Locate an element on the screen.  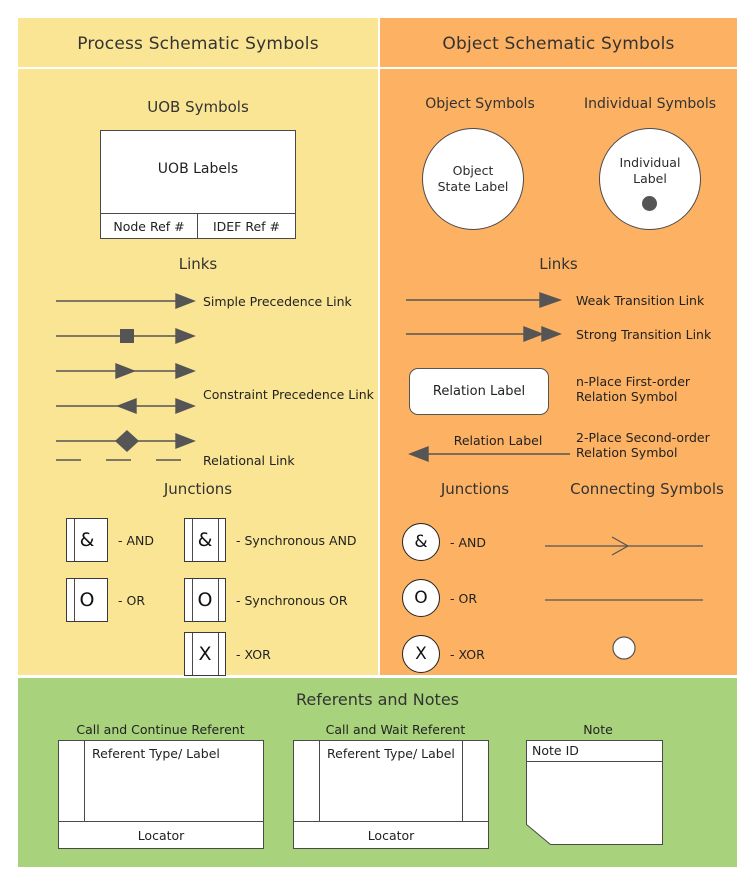
call-continue-footer-label: Locator is located at coordinates (161, 835).